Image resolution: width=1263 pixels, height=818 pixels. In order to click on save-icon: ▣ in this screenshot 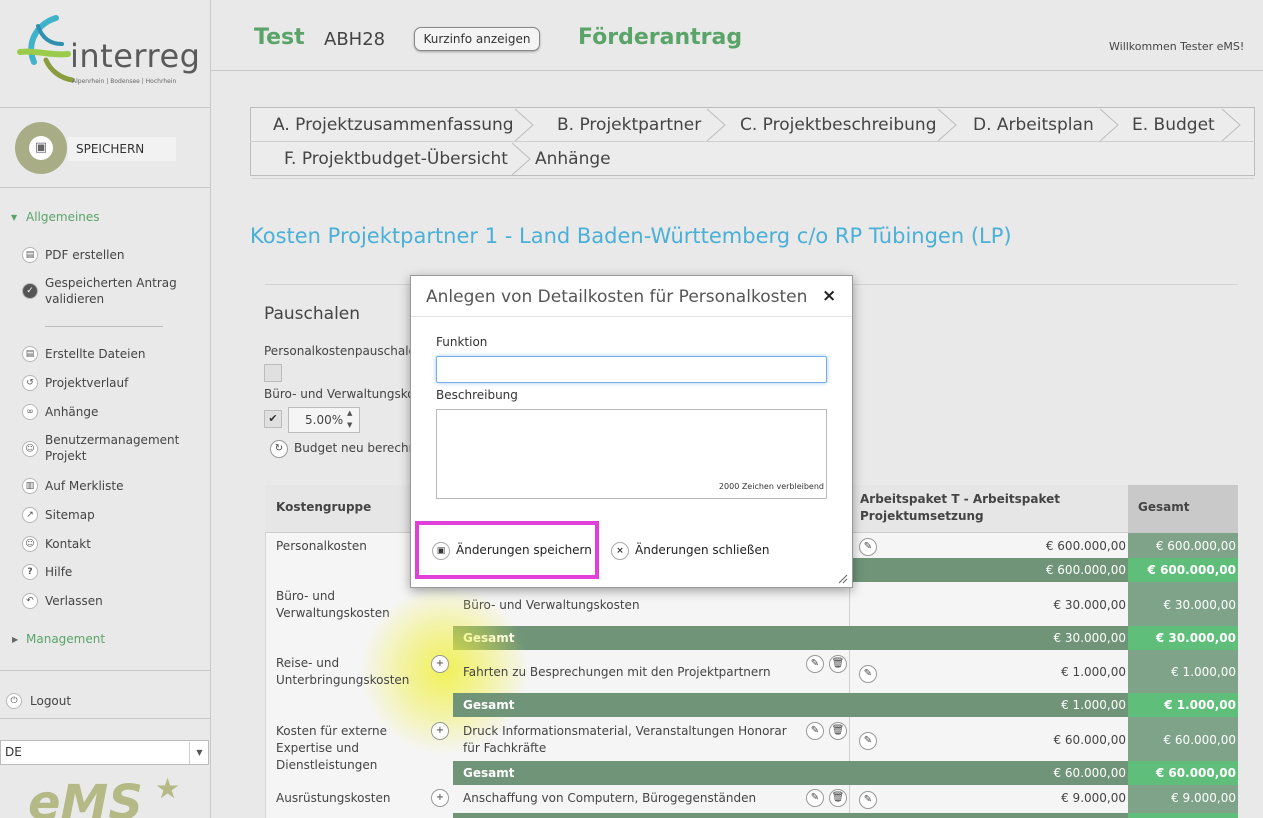, I will do `click(441, 551)`.